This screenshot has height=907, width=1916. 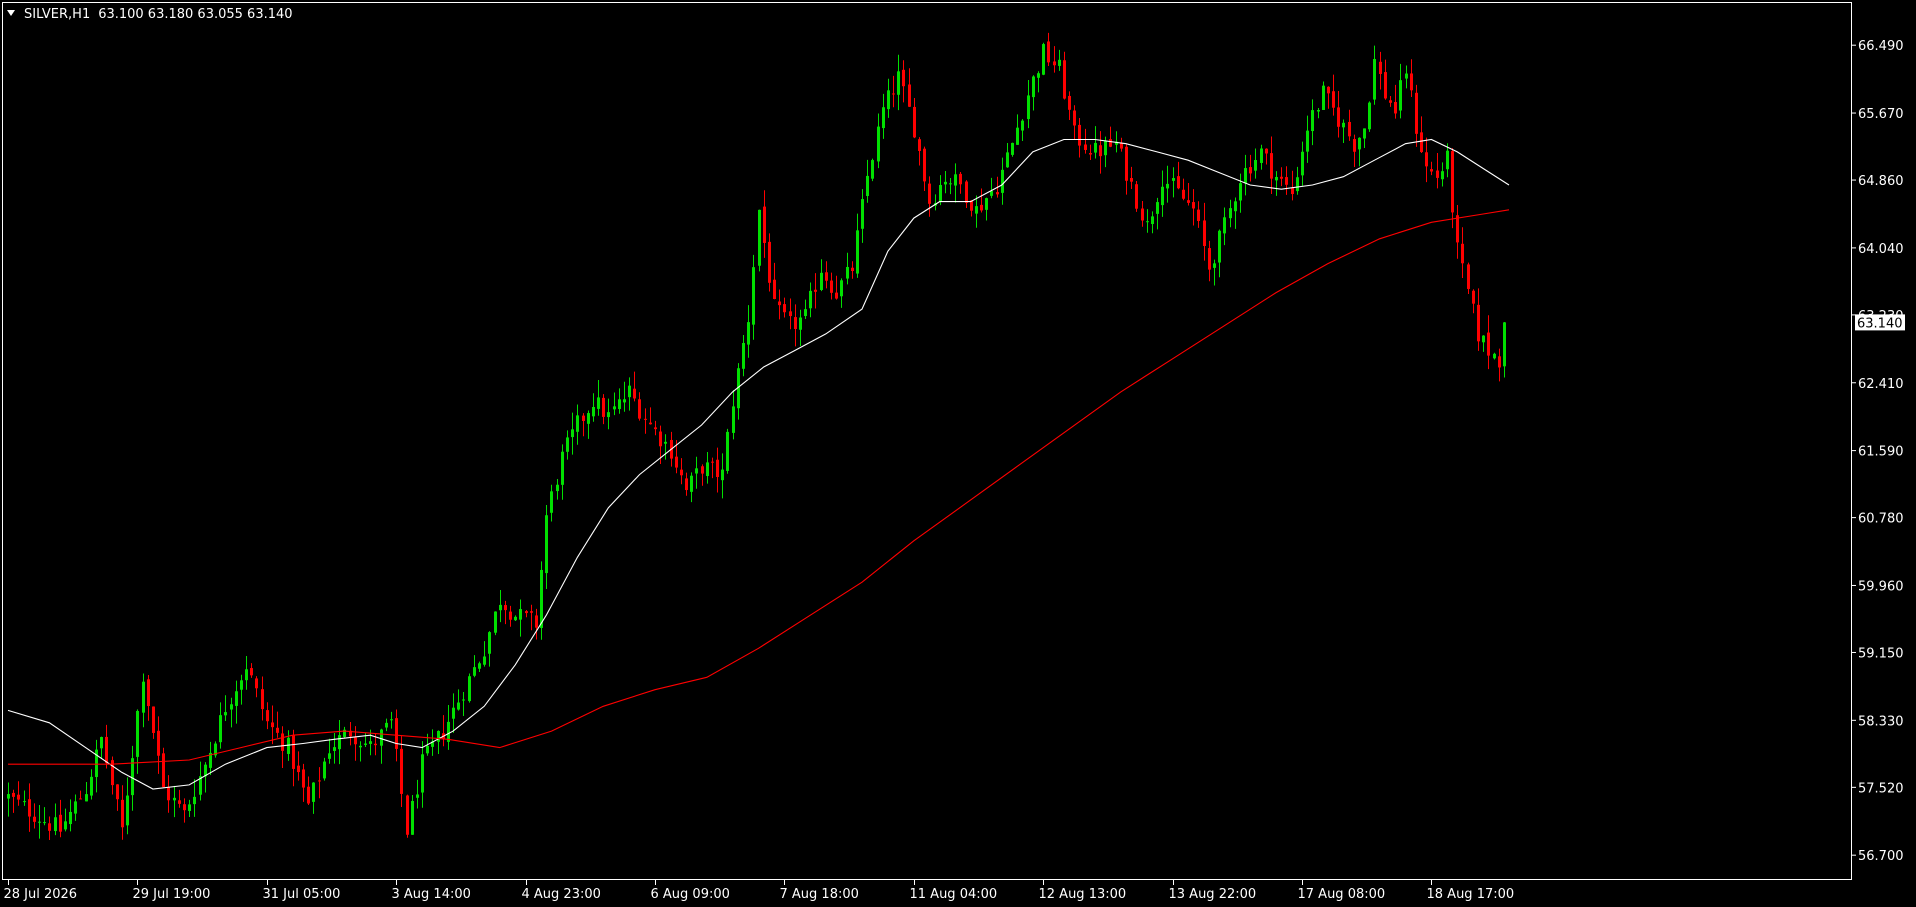 I want to click on price-tick-label: 65.670, so click(x=1881, y=114).